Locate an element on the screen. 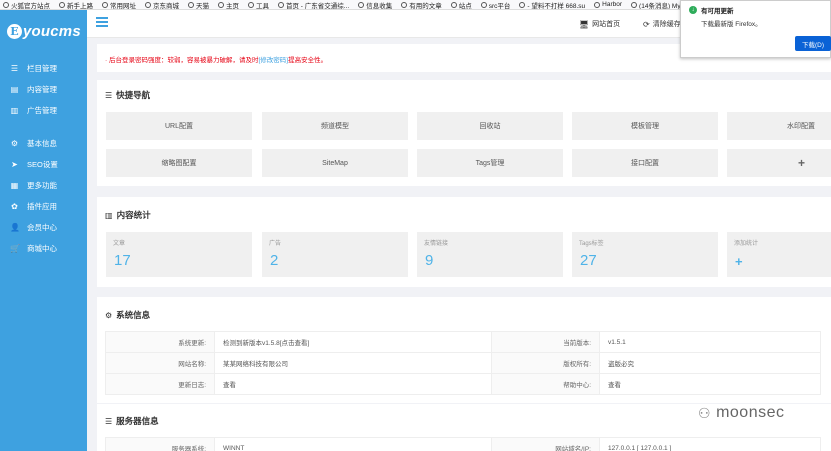  update-check-link: 检测到新版本v1.5.8[点击查看] is located at coordinates (353, 342).